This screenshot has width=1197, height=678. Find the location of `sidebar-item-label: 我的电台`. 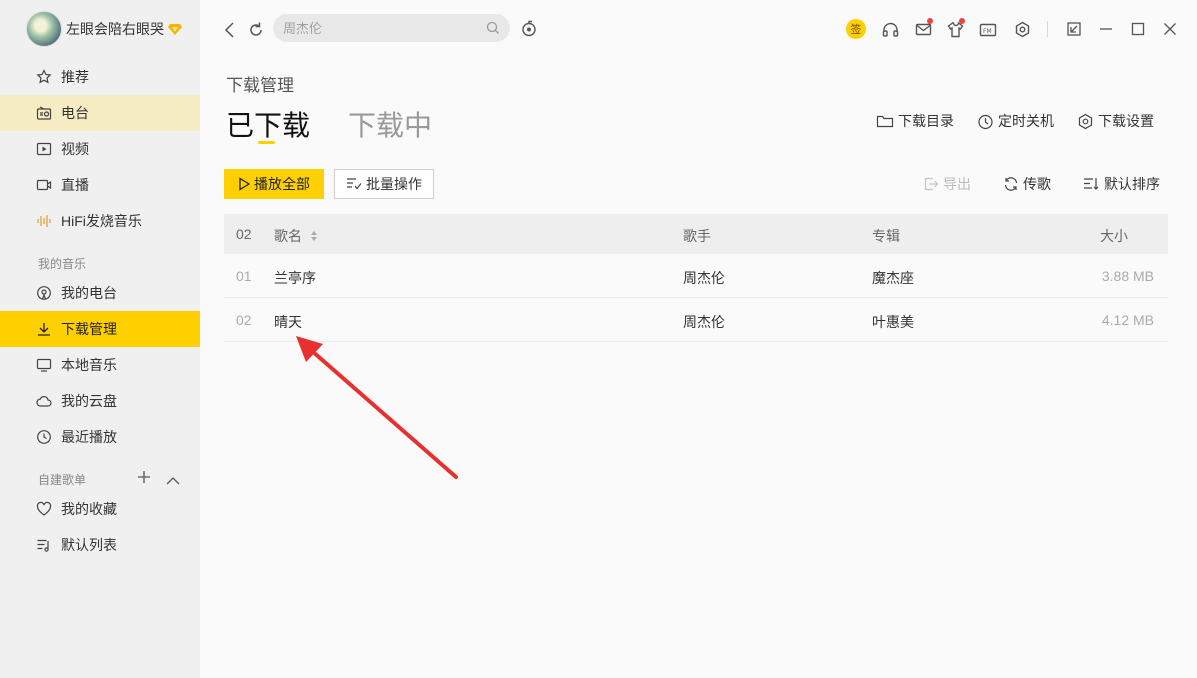

sidebar-item-label: 我的电台 is located at coordinates (89, 293).